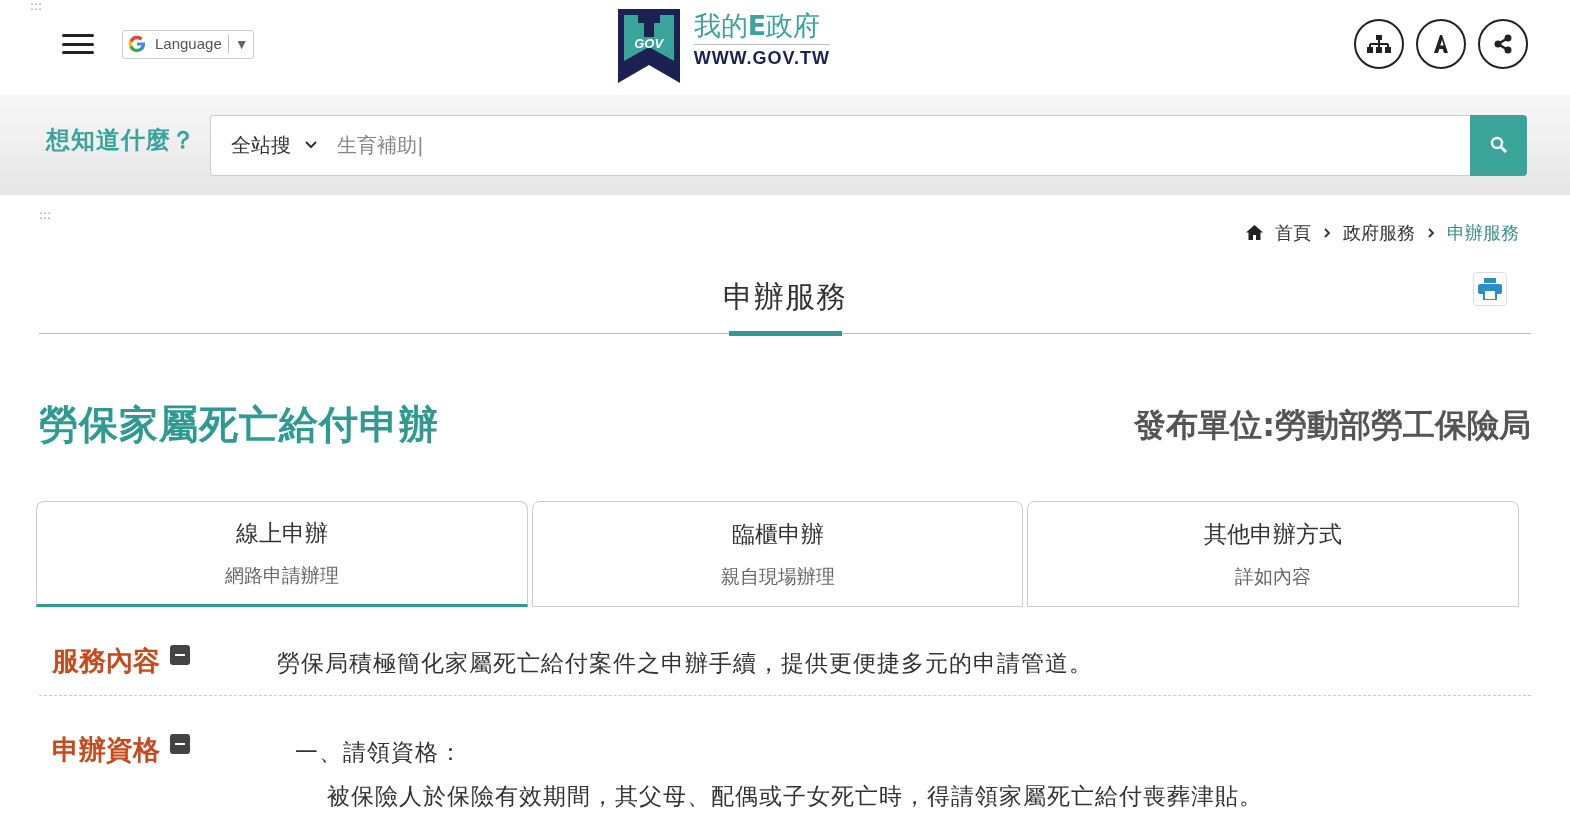  Describe the element at coordinates (1379, 232) in the screenshot. I see `breadcrumb-link: 政府服務` at that location.